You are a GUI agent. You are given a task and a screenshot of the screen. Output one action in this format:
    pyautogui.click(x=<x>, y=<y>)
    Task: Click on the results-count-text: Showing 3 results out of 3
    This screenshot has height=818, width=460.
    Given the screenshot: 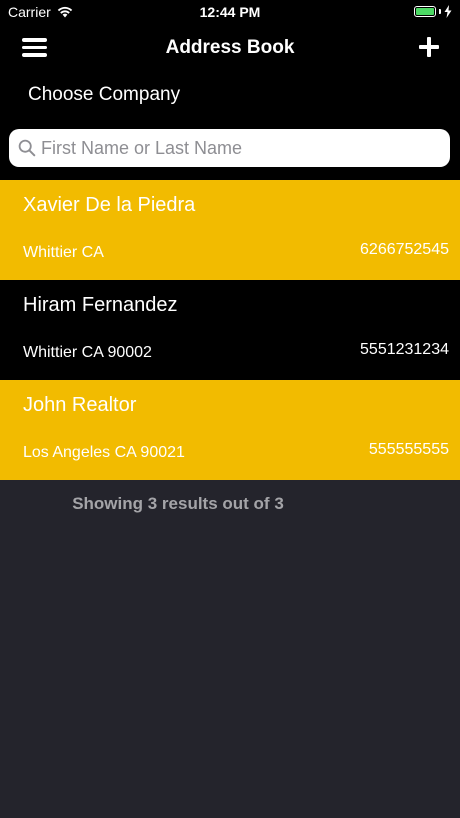 What is the action you would take?
    pyautogui.click(x=178, y=503)
    